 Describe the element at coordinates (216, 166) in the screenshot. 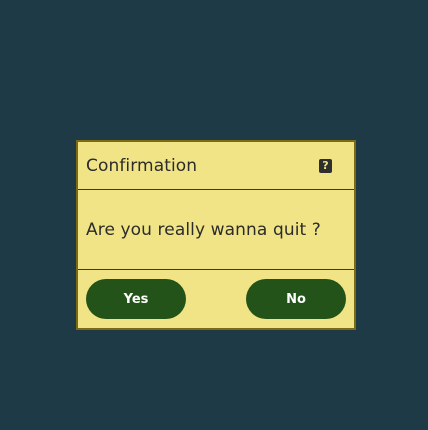

I see `dialog-header: Confirmation ?` at that location.